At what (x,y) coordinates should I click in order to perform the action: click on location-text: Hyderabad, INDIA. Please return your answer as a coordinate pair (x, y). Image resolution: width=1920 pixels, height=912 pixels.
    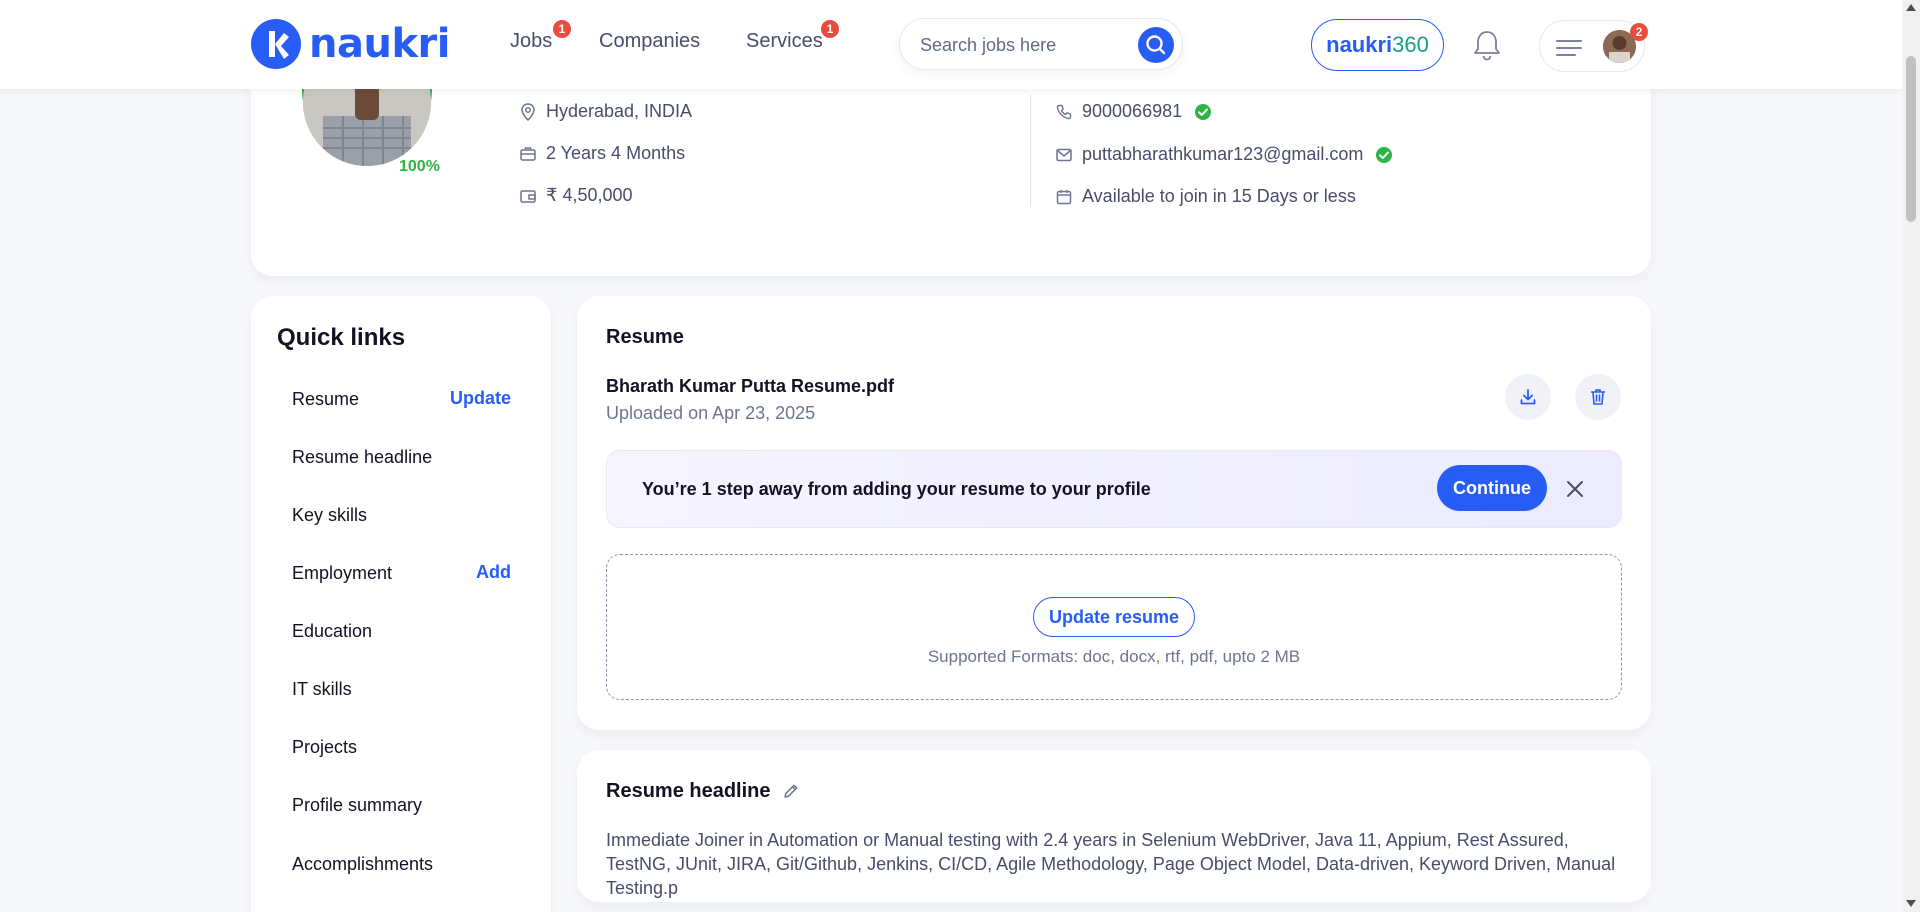
    Looking at the image, I should click on (619, 111).